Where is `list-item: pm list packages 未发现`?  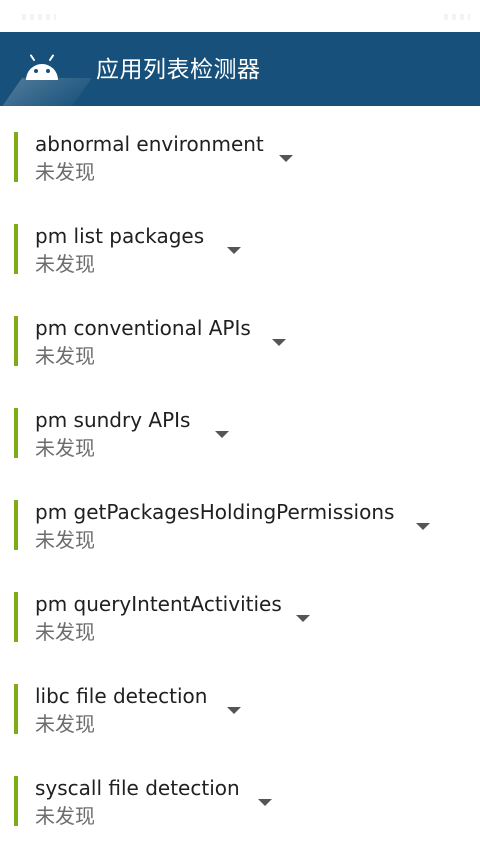 list-item: pm list packages 未发现 is located at coordinates (240, 244).